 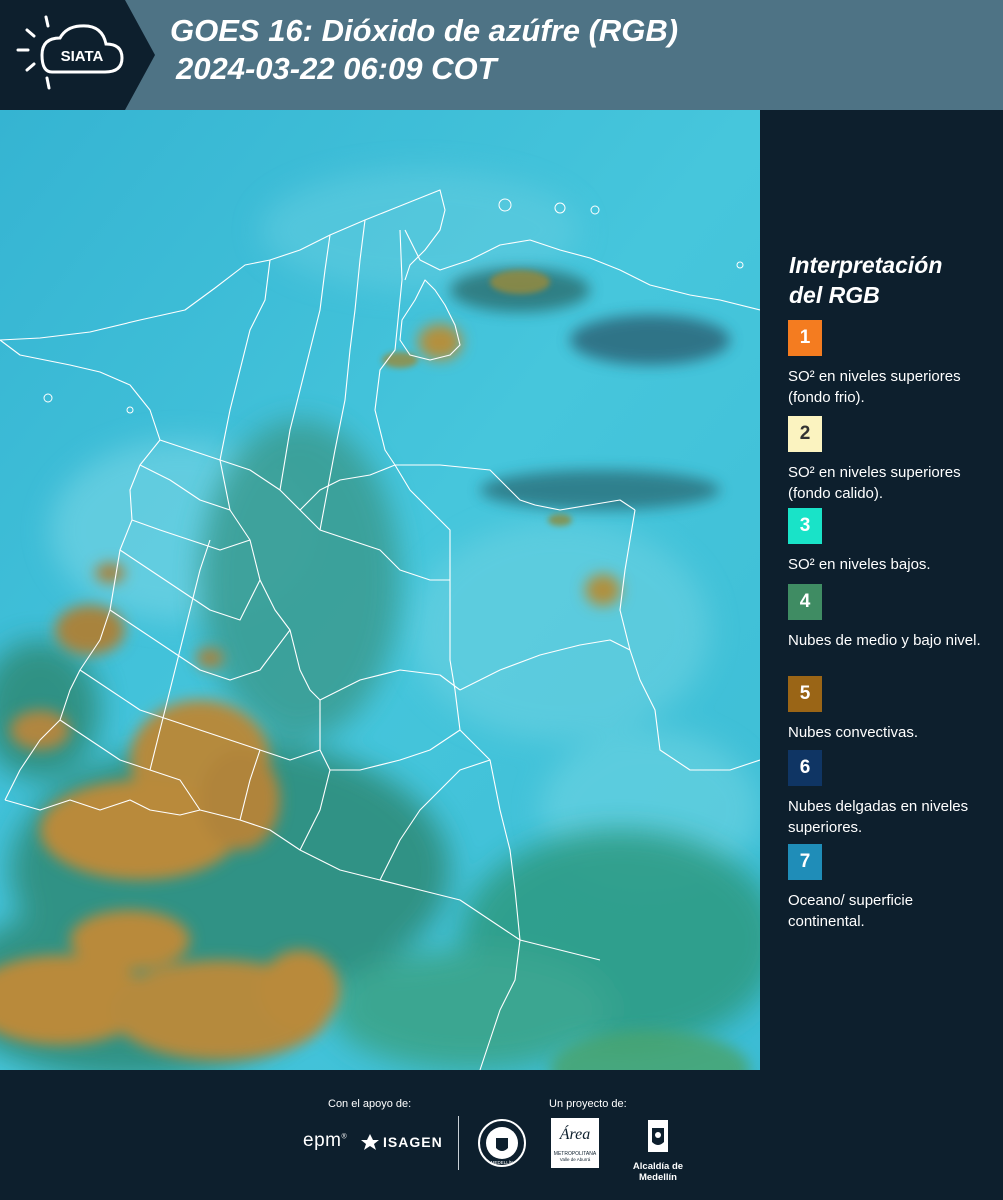 I want to click on legend-title-line-1: Interpretación, so click(x=866, y=265).